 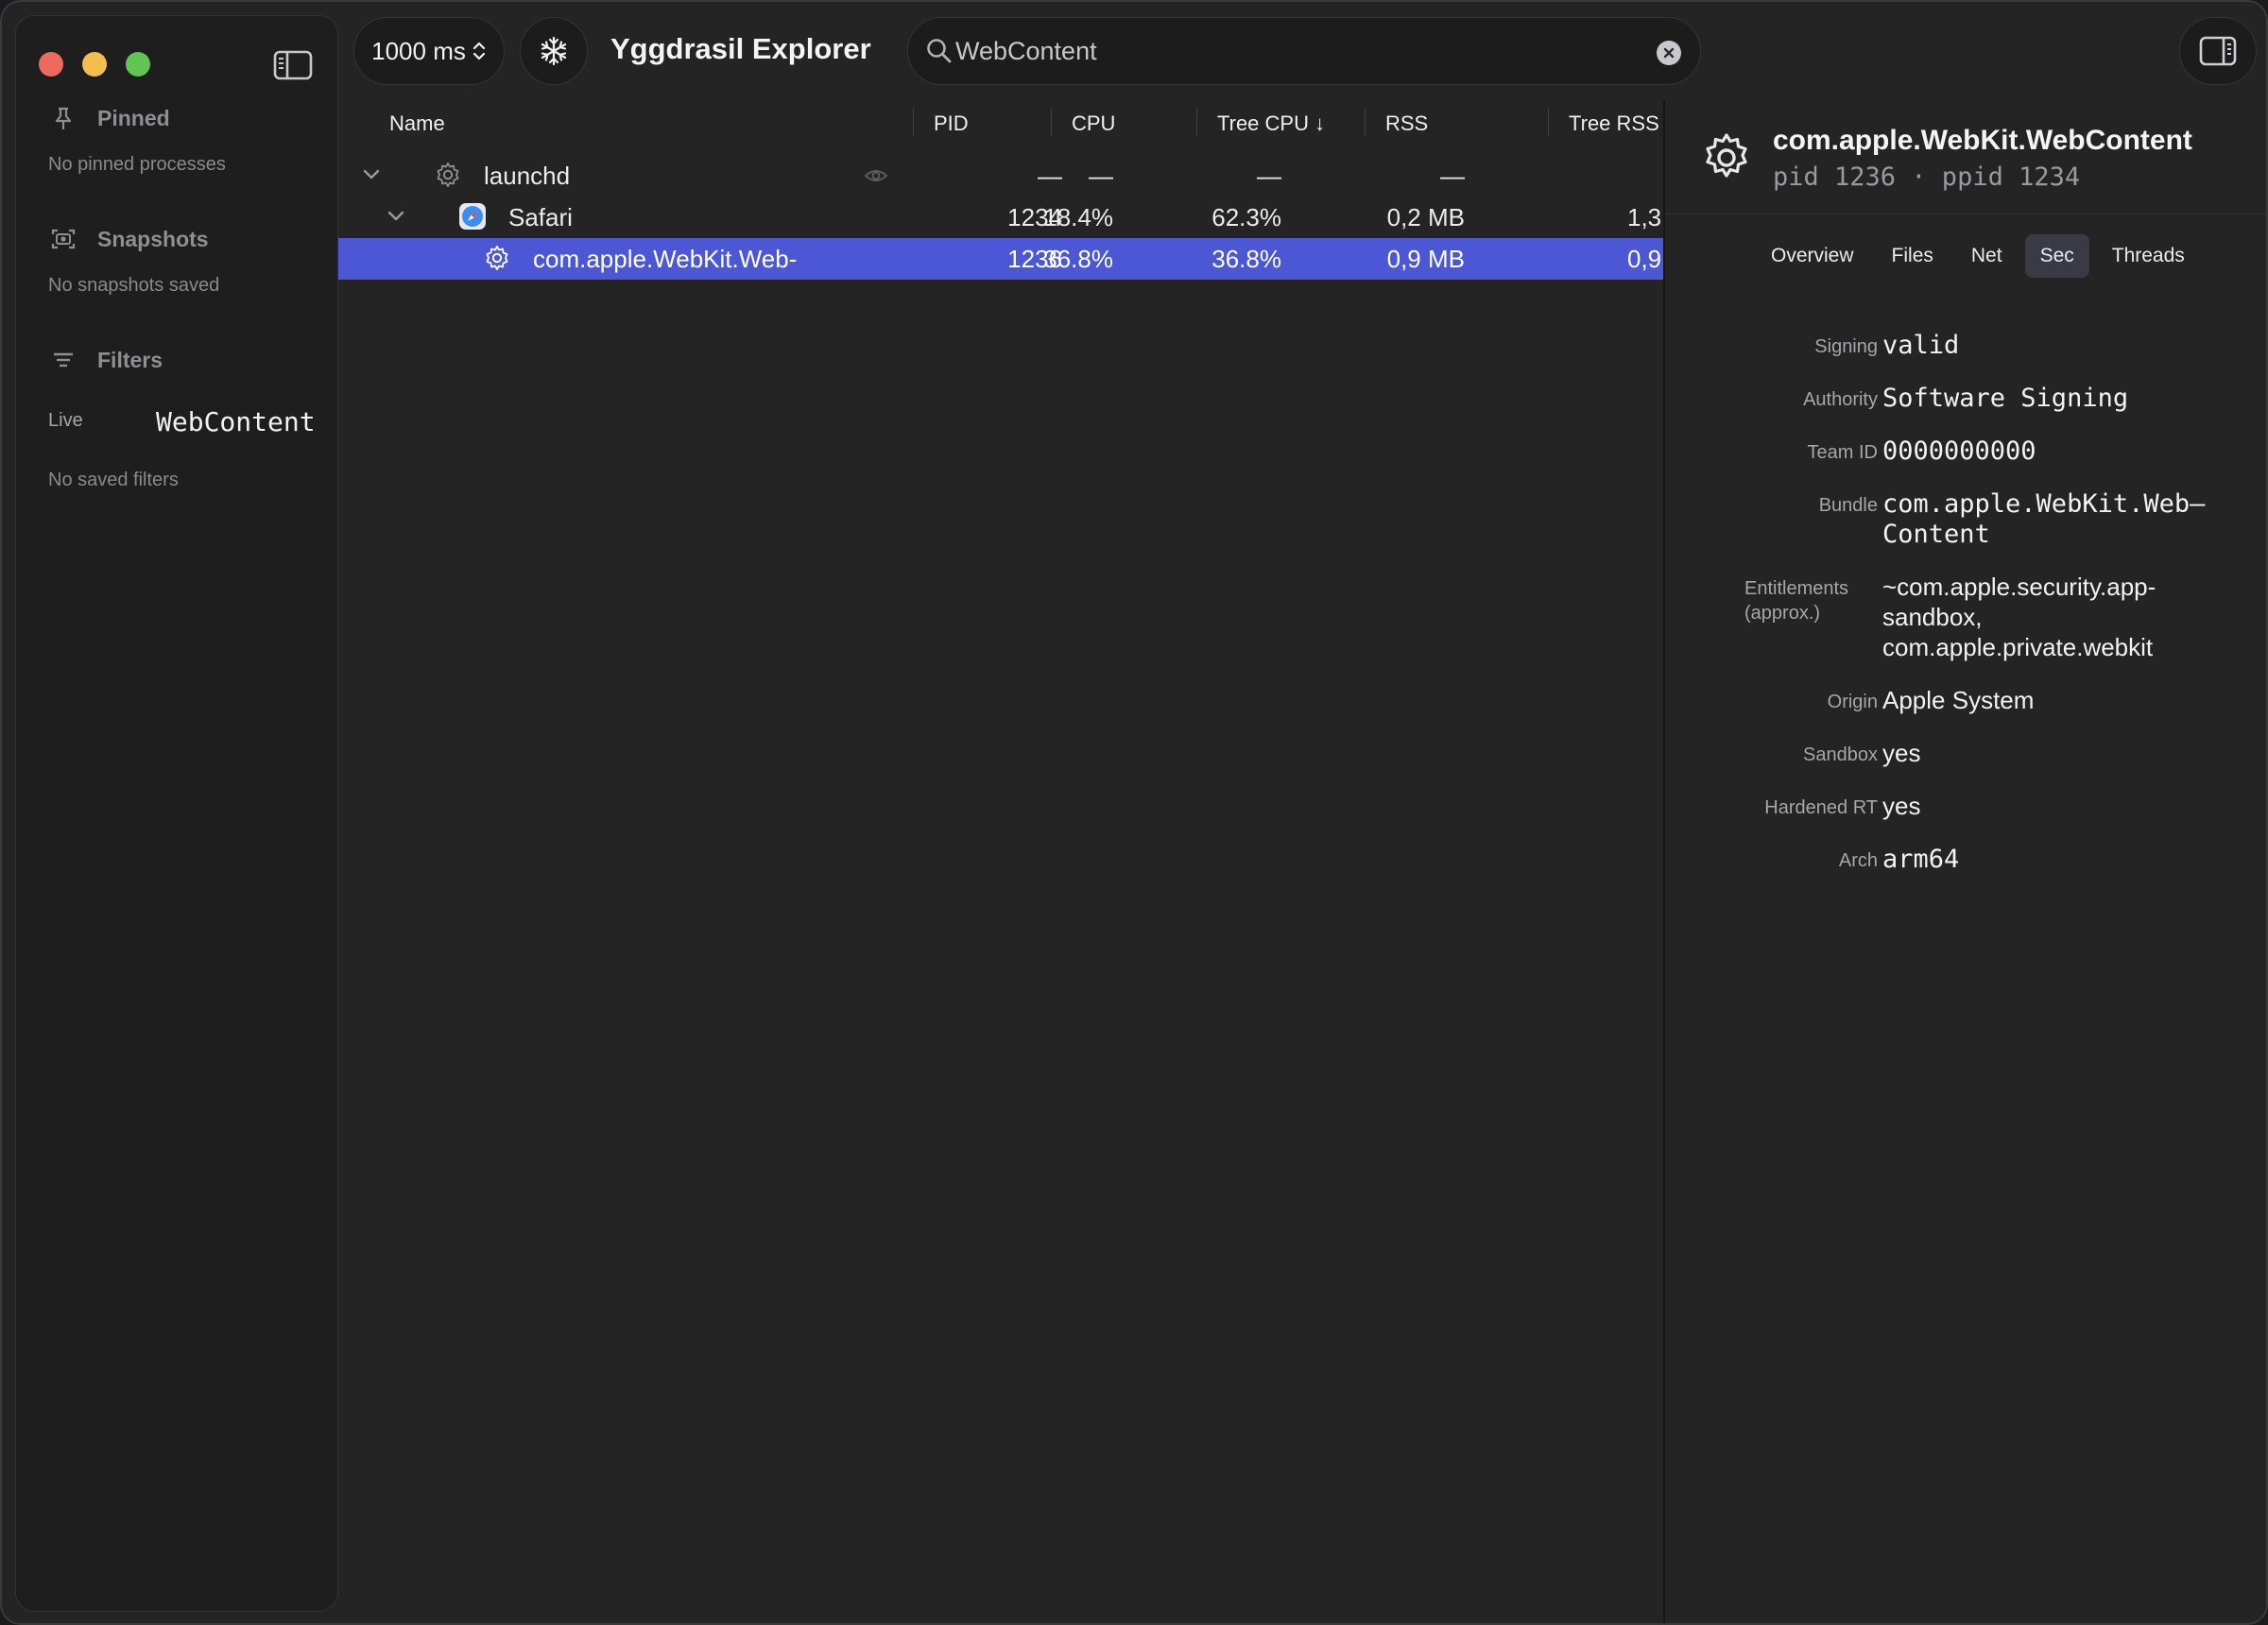 I want to click on signing-value: valid, so click(x=1921, y=346).